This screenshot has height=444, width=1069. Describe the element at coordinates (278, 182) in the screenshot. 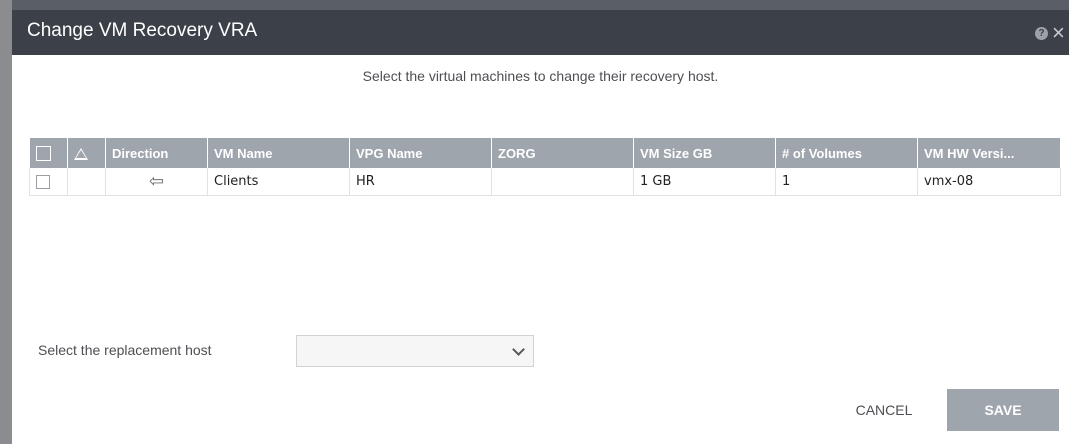

I see `vm-name-cell: Clients` at that location.